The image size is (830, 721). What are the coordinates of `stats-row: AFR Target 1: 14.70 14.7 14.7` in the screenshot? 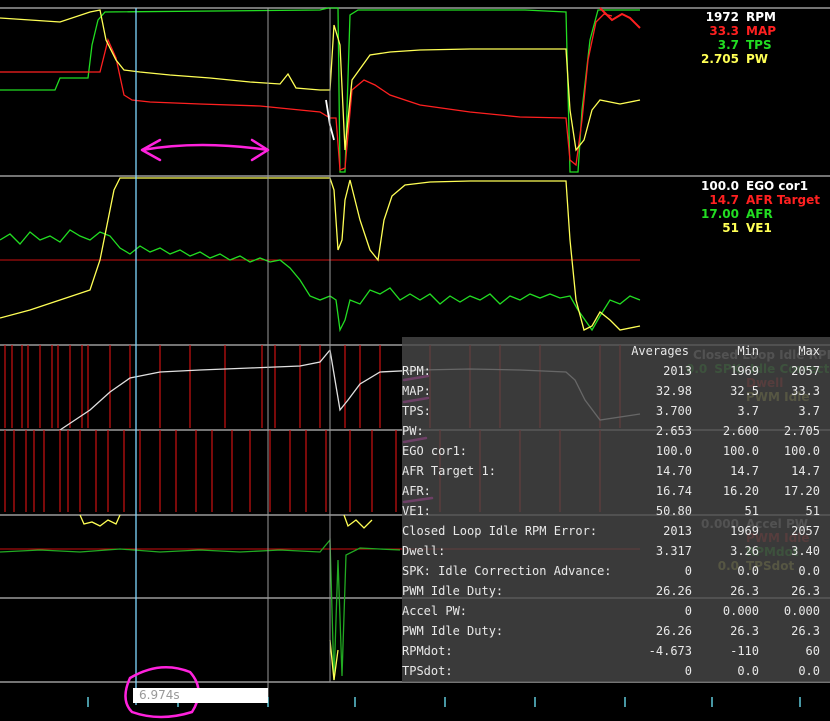 It's located at (616, 471).